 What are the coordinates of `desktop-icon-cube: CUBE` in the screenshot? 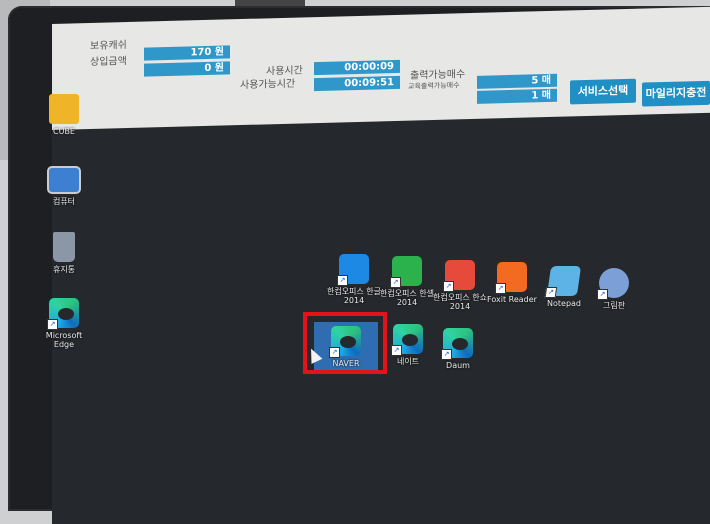 It's located at (64, 115).